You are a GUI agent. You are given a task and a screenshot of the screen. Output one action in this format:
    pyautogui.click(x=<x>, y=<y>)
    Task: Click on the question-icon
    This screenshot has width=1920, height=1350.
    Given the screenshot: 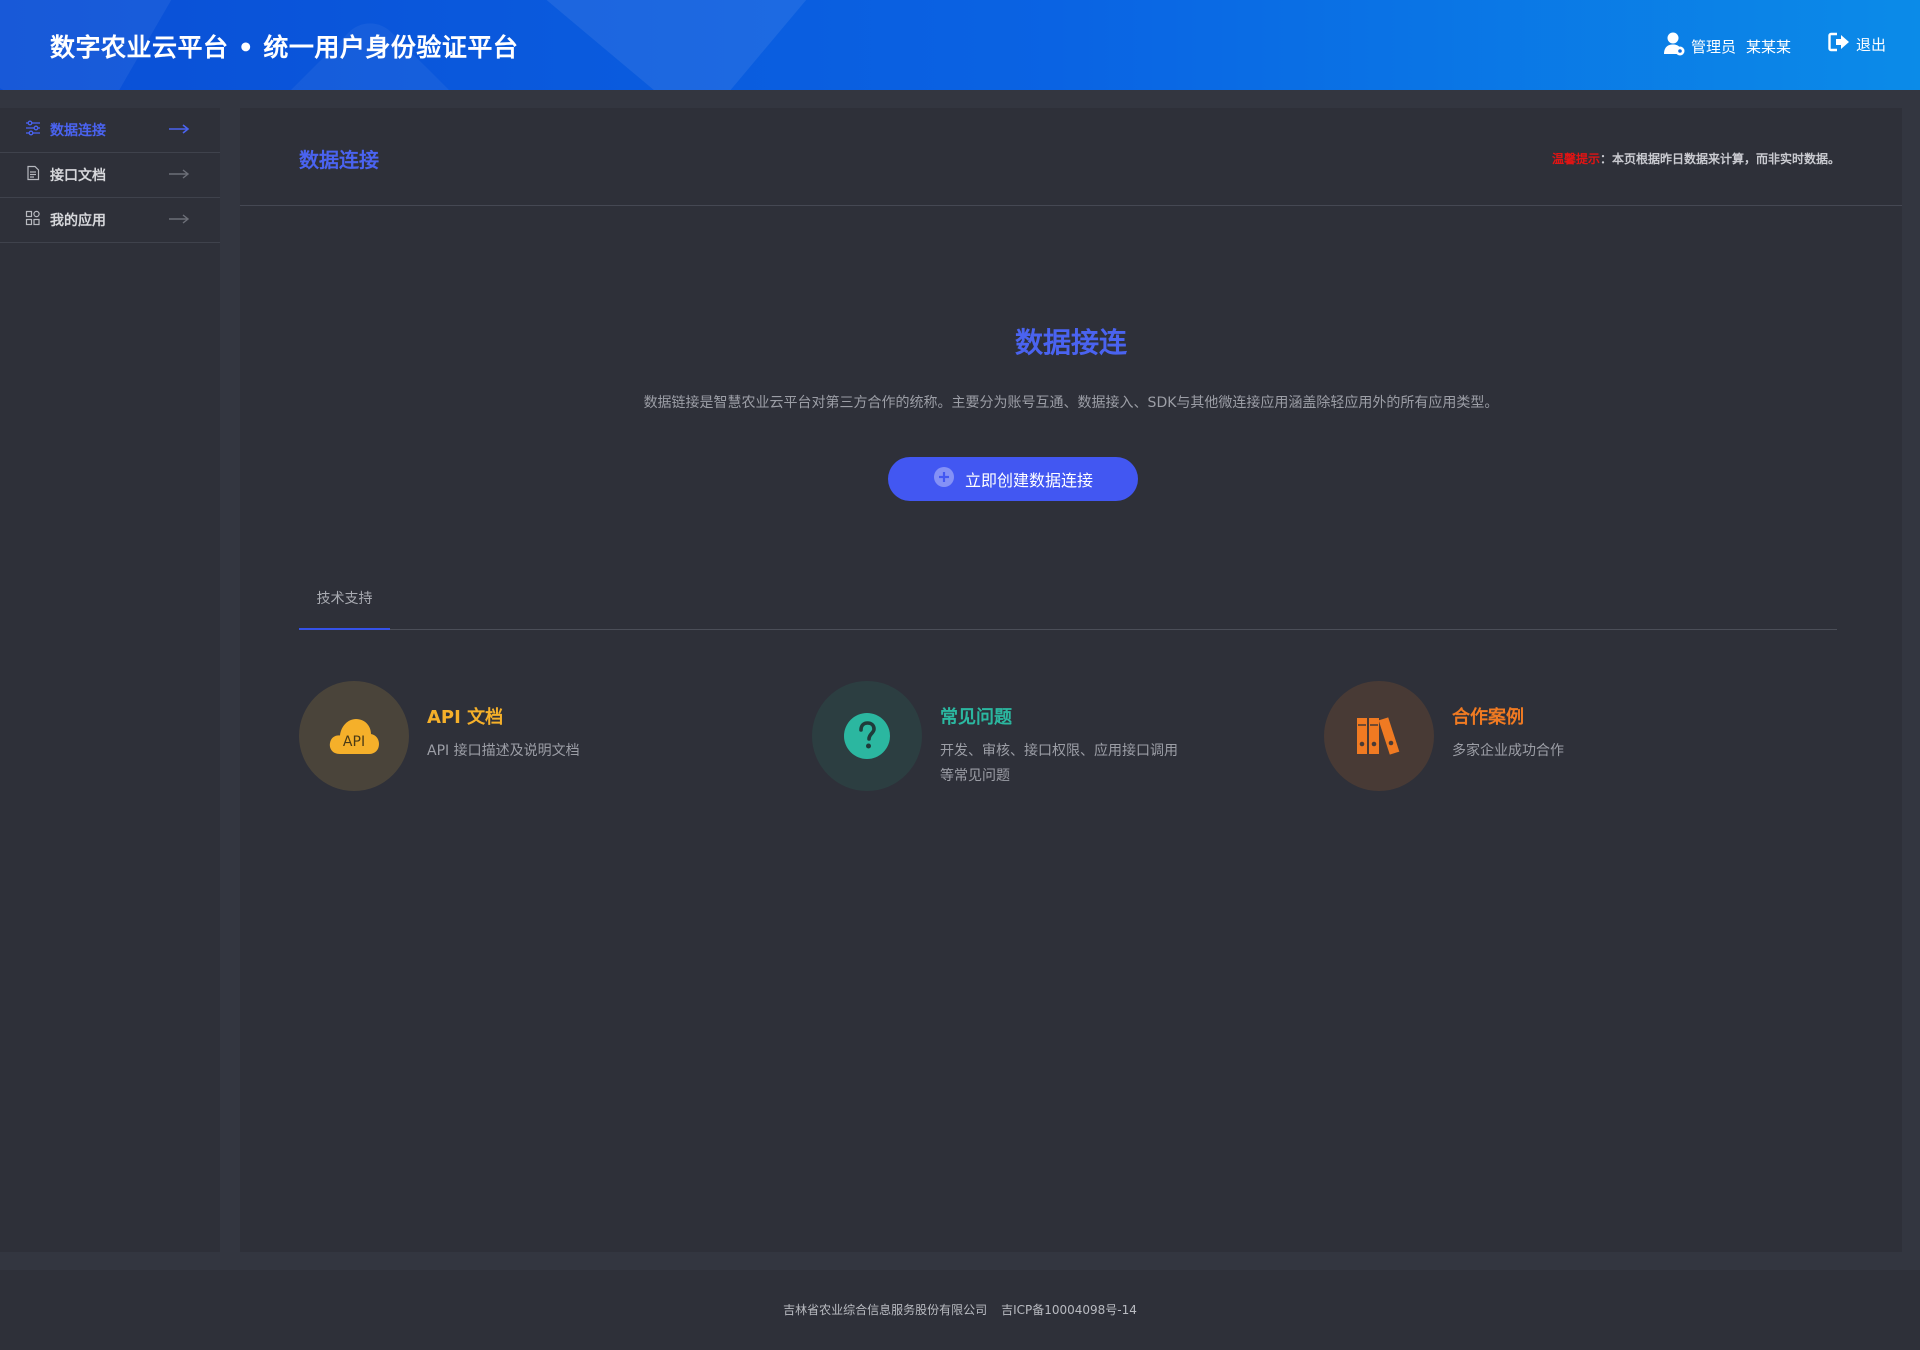 What is the action you would take?
    pyautogui.click(x=867, y=736)
    